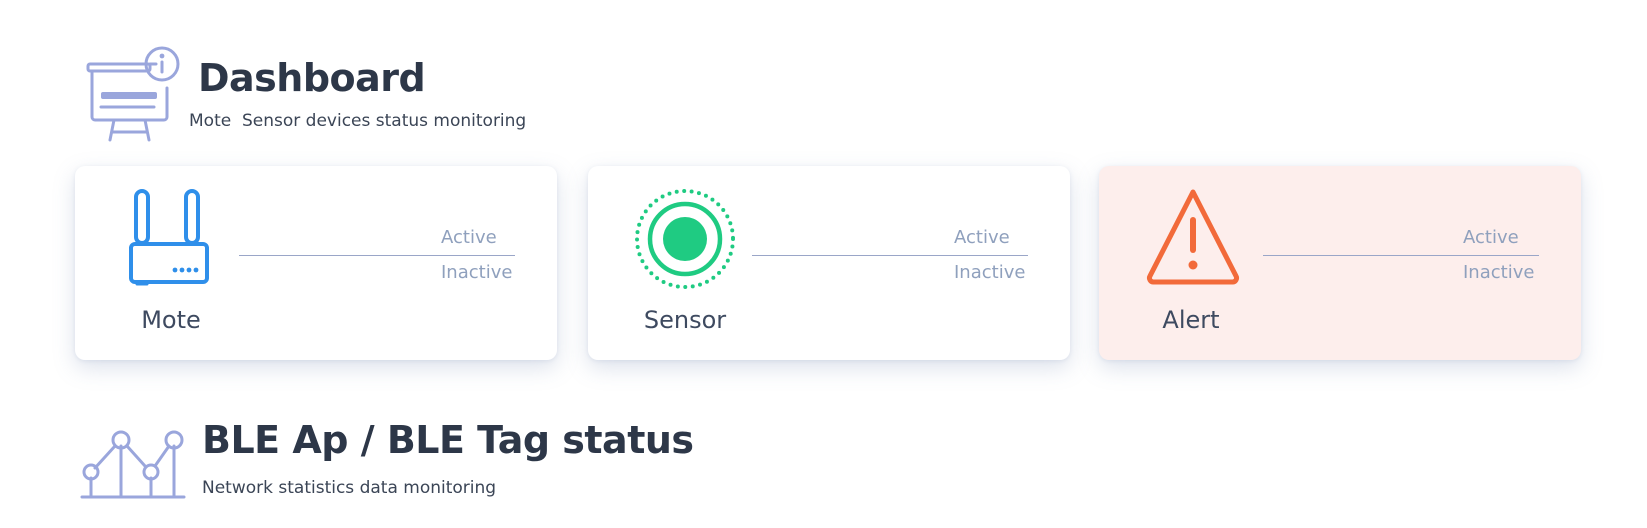 This screenshot has height=528, width=1647. What do you see at coordinates (171, 320) in the screenshot?
I see `mote-label: Mote` at bounding box center [171, 320].